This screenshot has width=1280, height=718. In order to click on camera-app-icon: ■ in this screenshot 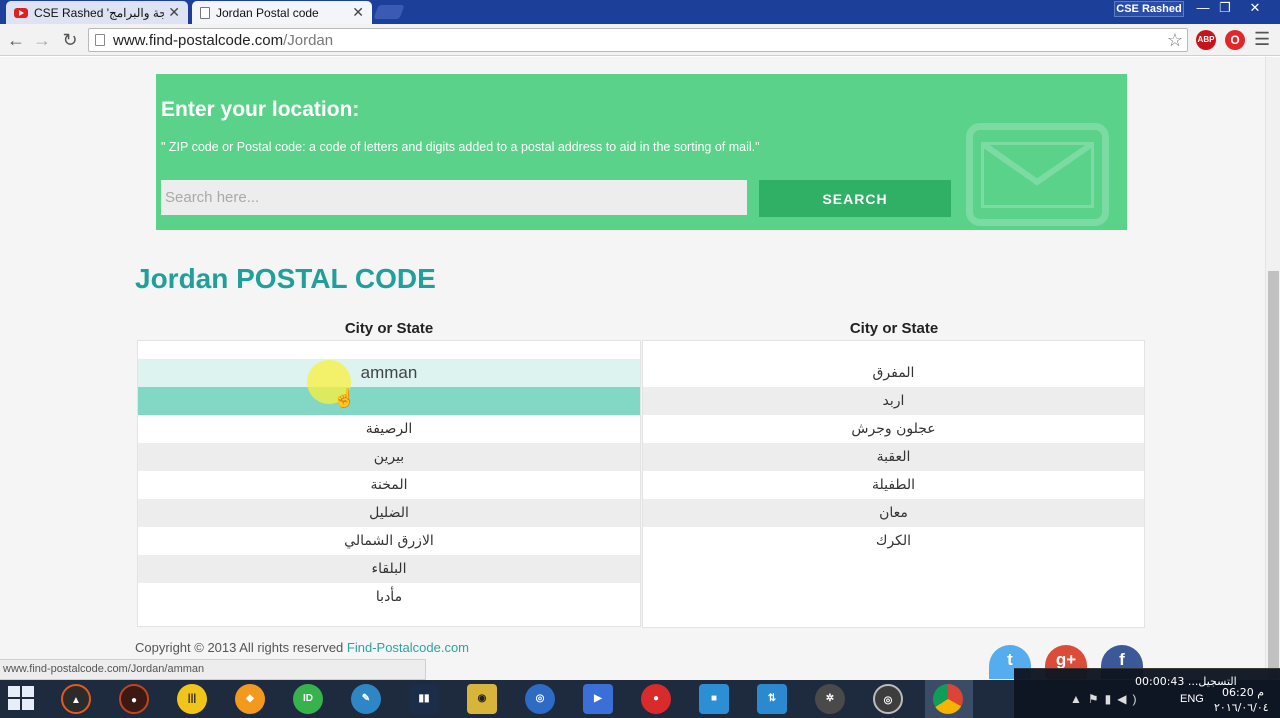, I will do `click(714, 699)`.